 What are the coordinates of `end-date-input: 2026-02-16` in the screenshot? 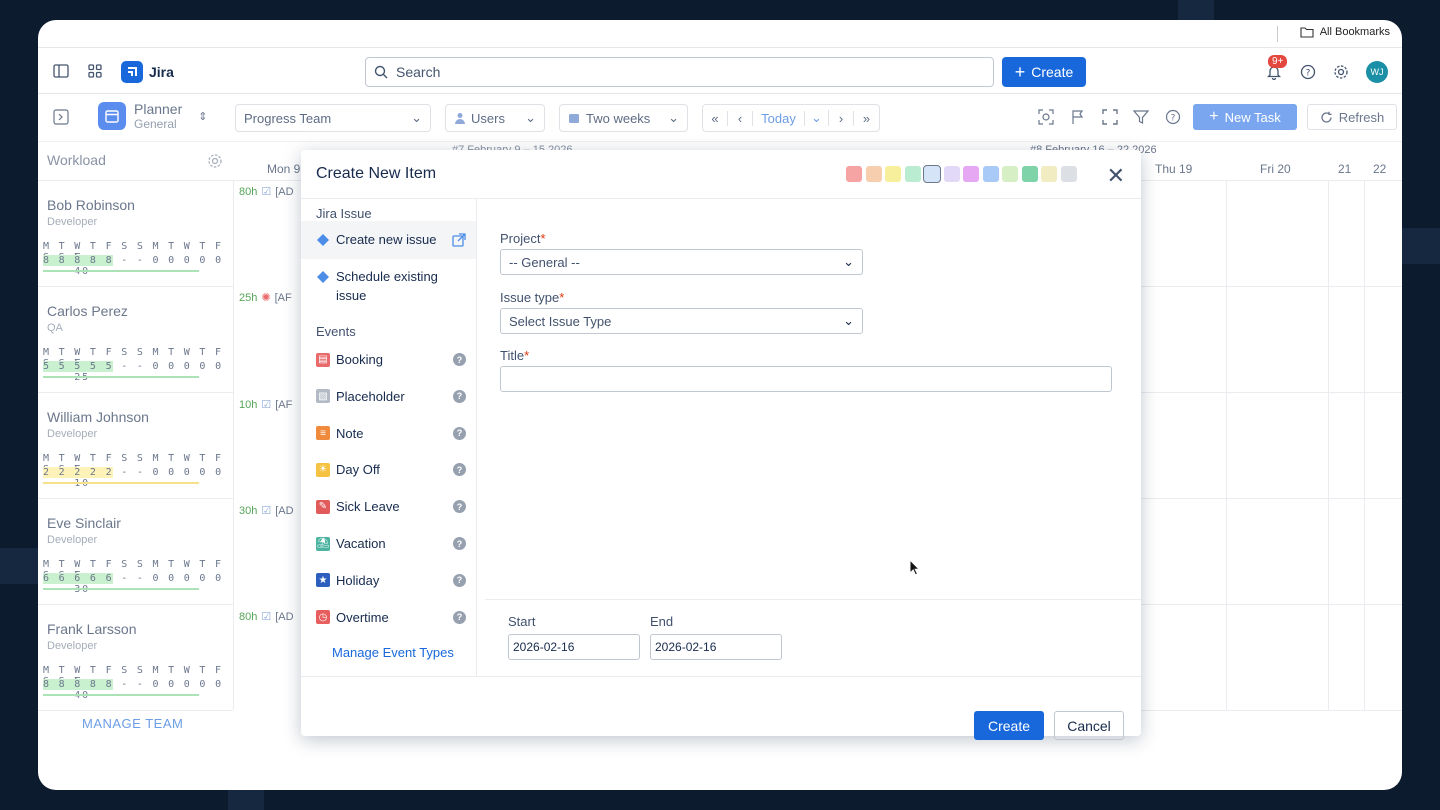 It's located at (716, 647).